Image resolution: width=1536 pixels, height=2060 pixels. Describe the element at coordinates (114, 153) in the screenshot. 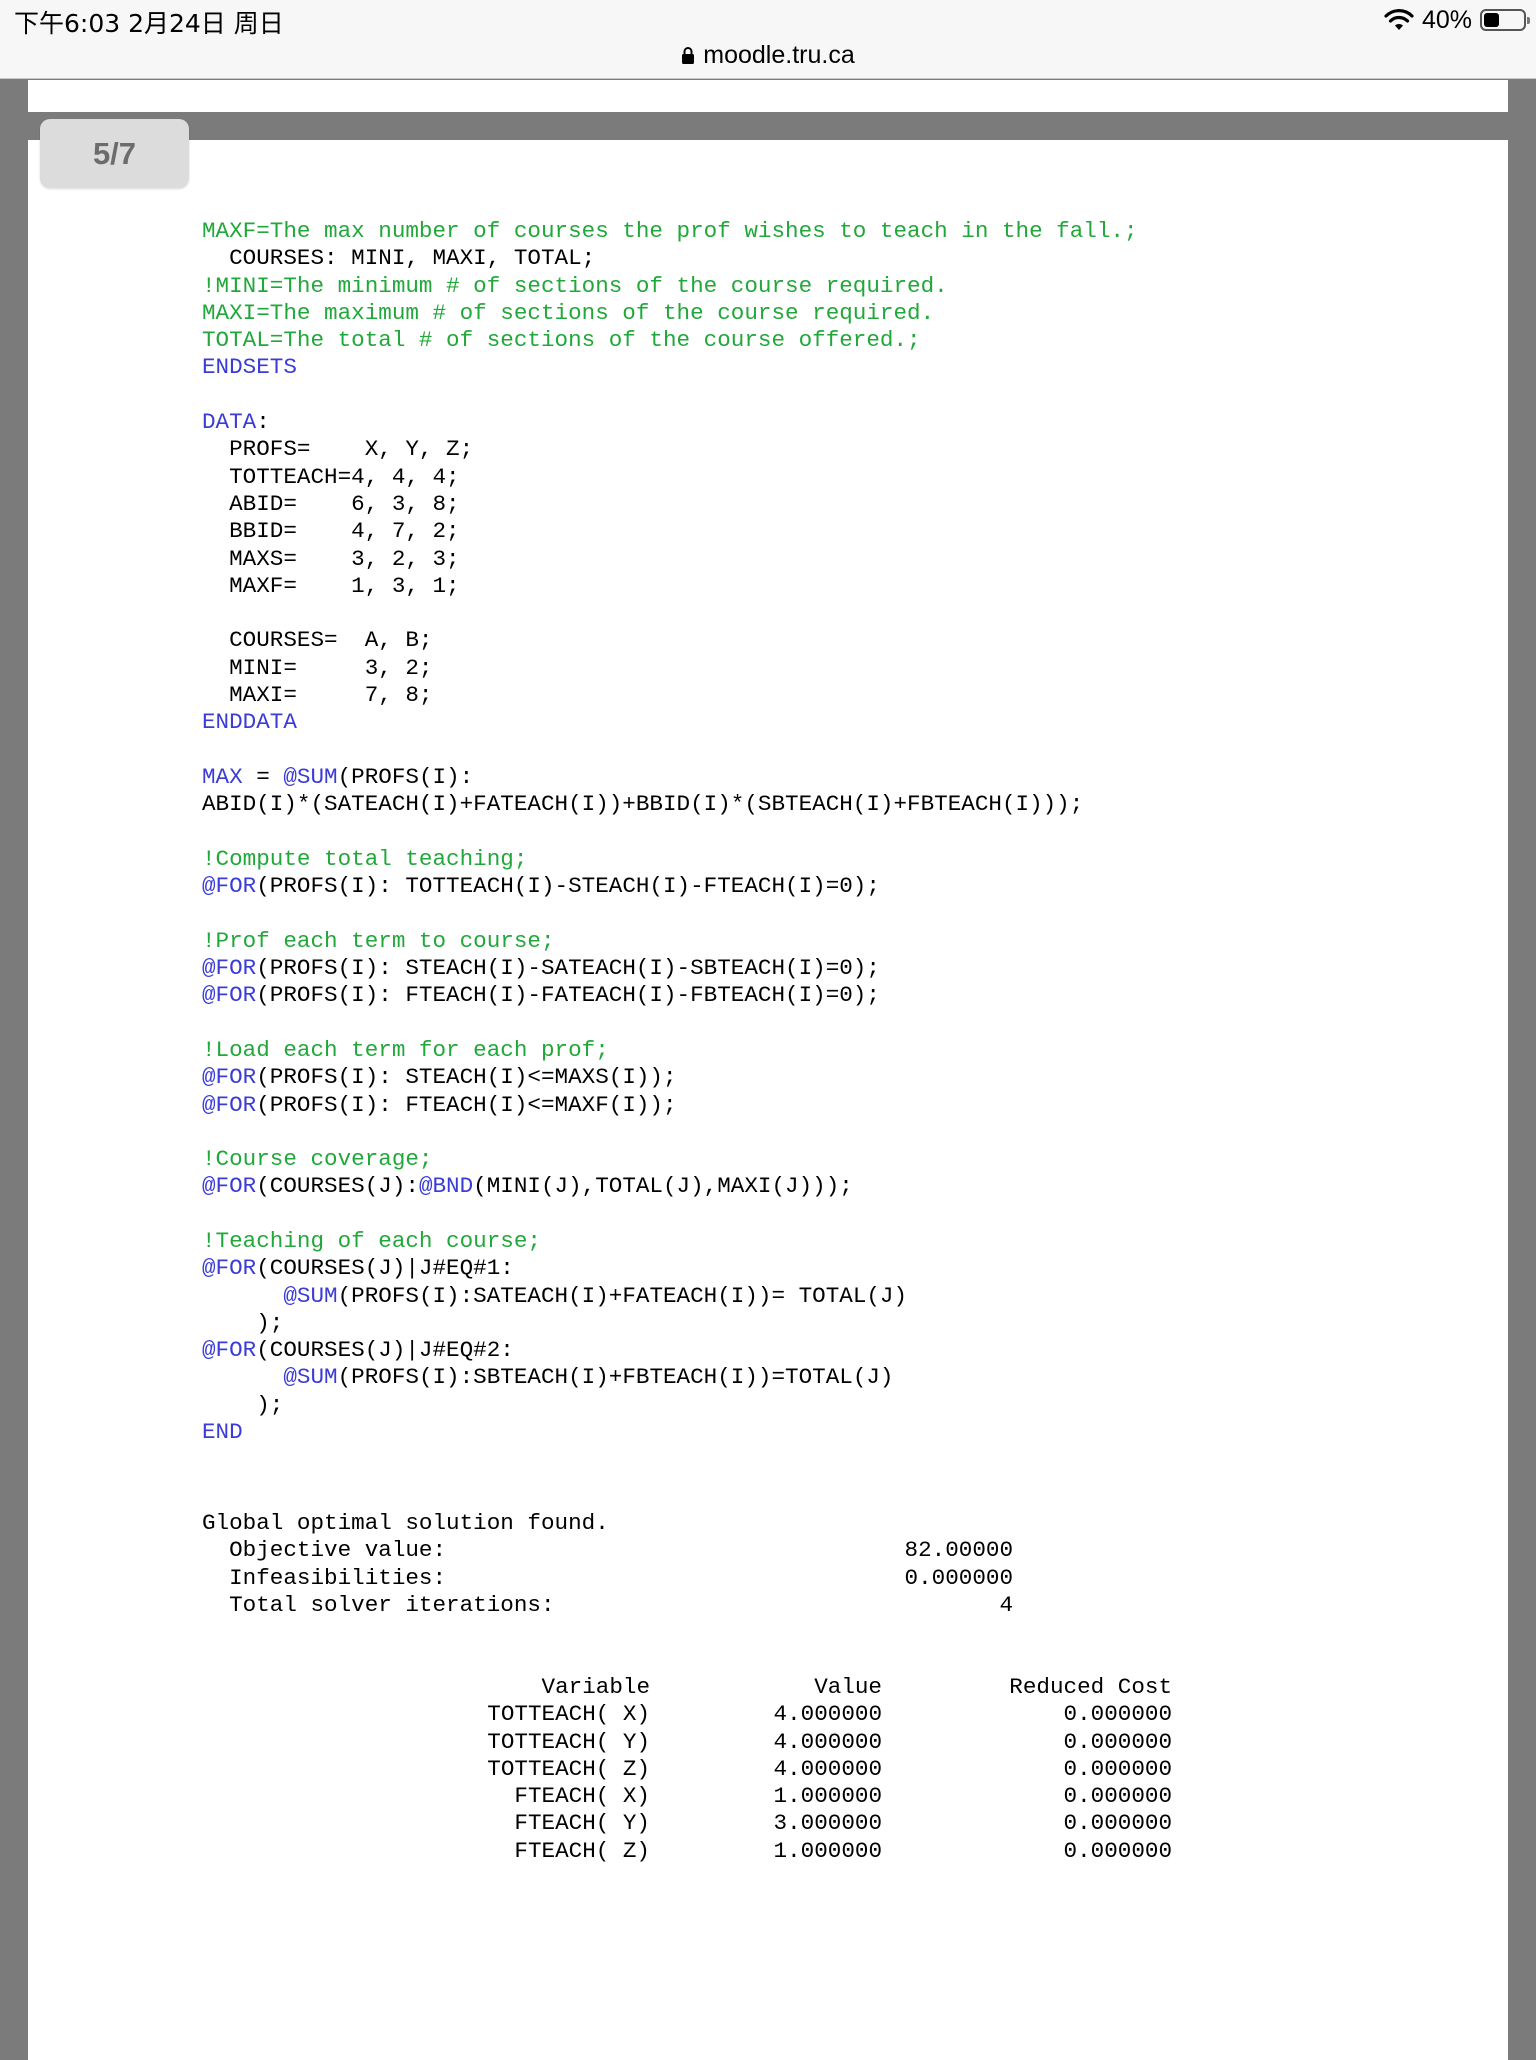

I see `page-indicator: 5/7` at that location.